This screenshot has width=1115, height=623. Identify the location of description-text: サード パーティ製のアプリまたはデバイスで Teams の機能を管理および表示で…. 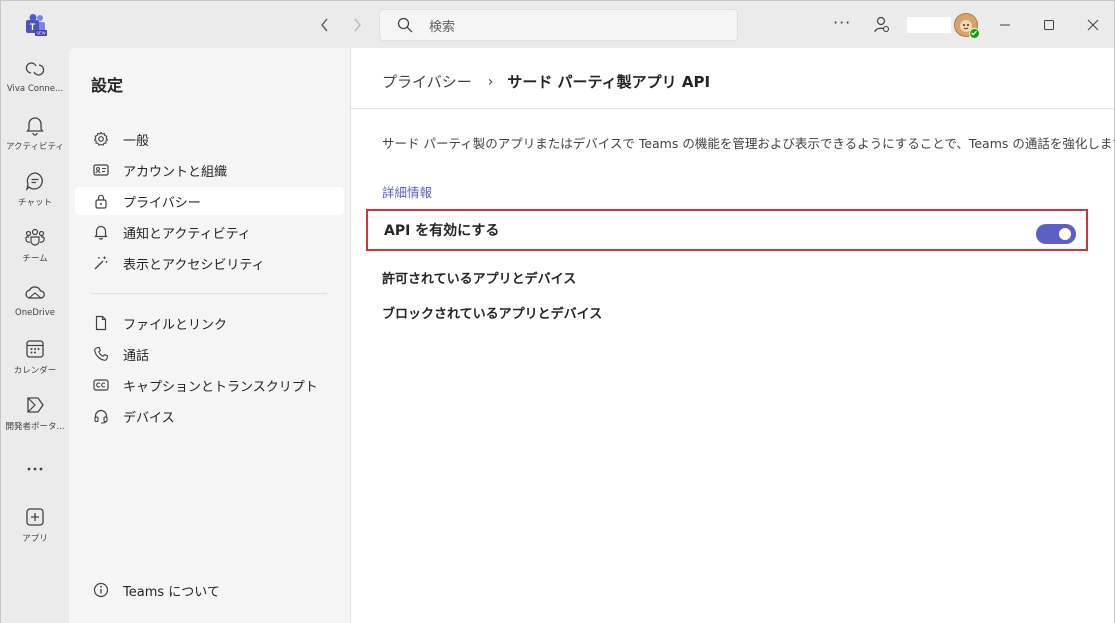
(748, 143).